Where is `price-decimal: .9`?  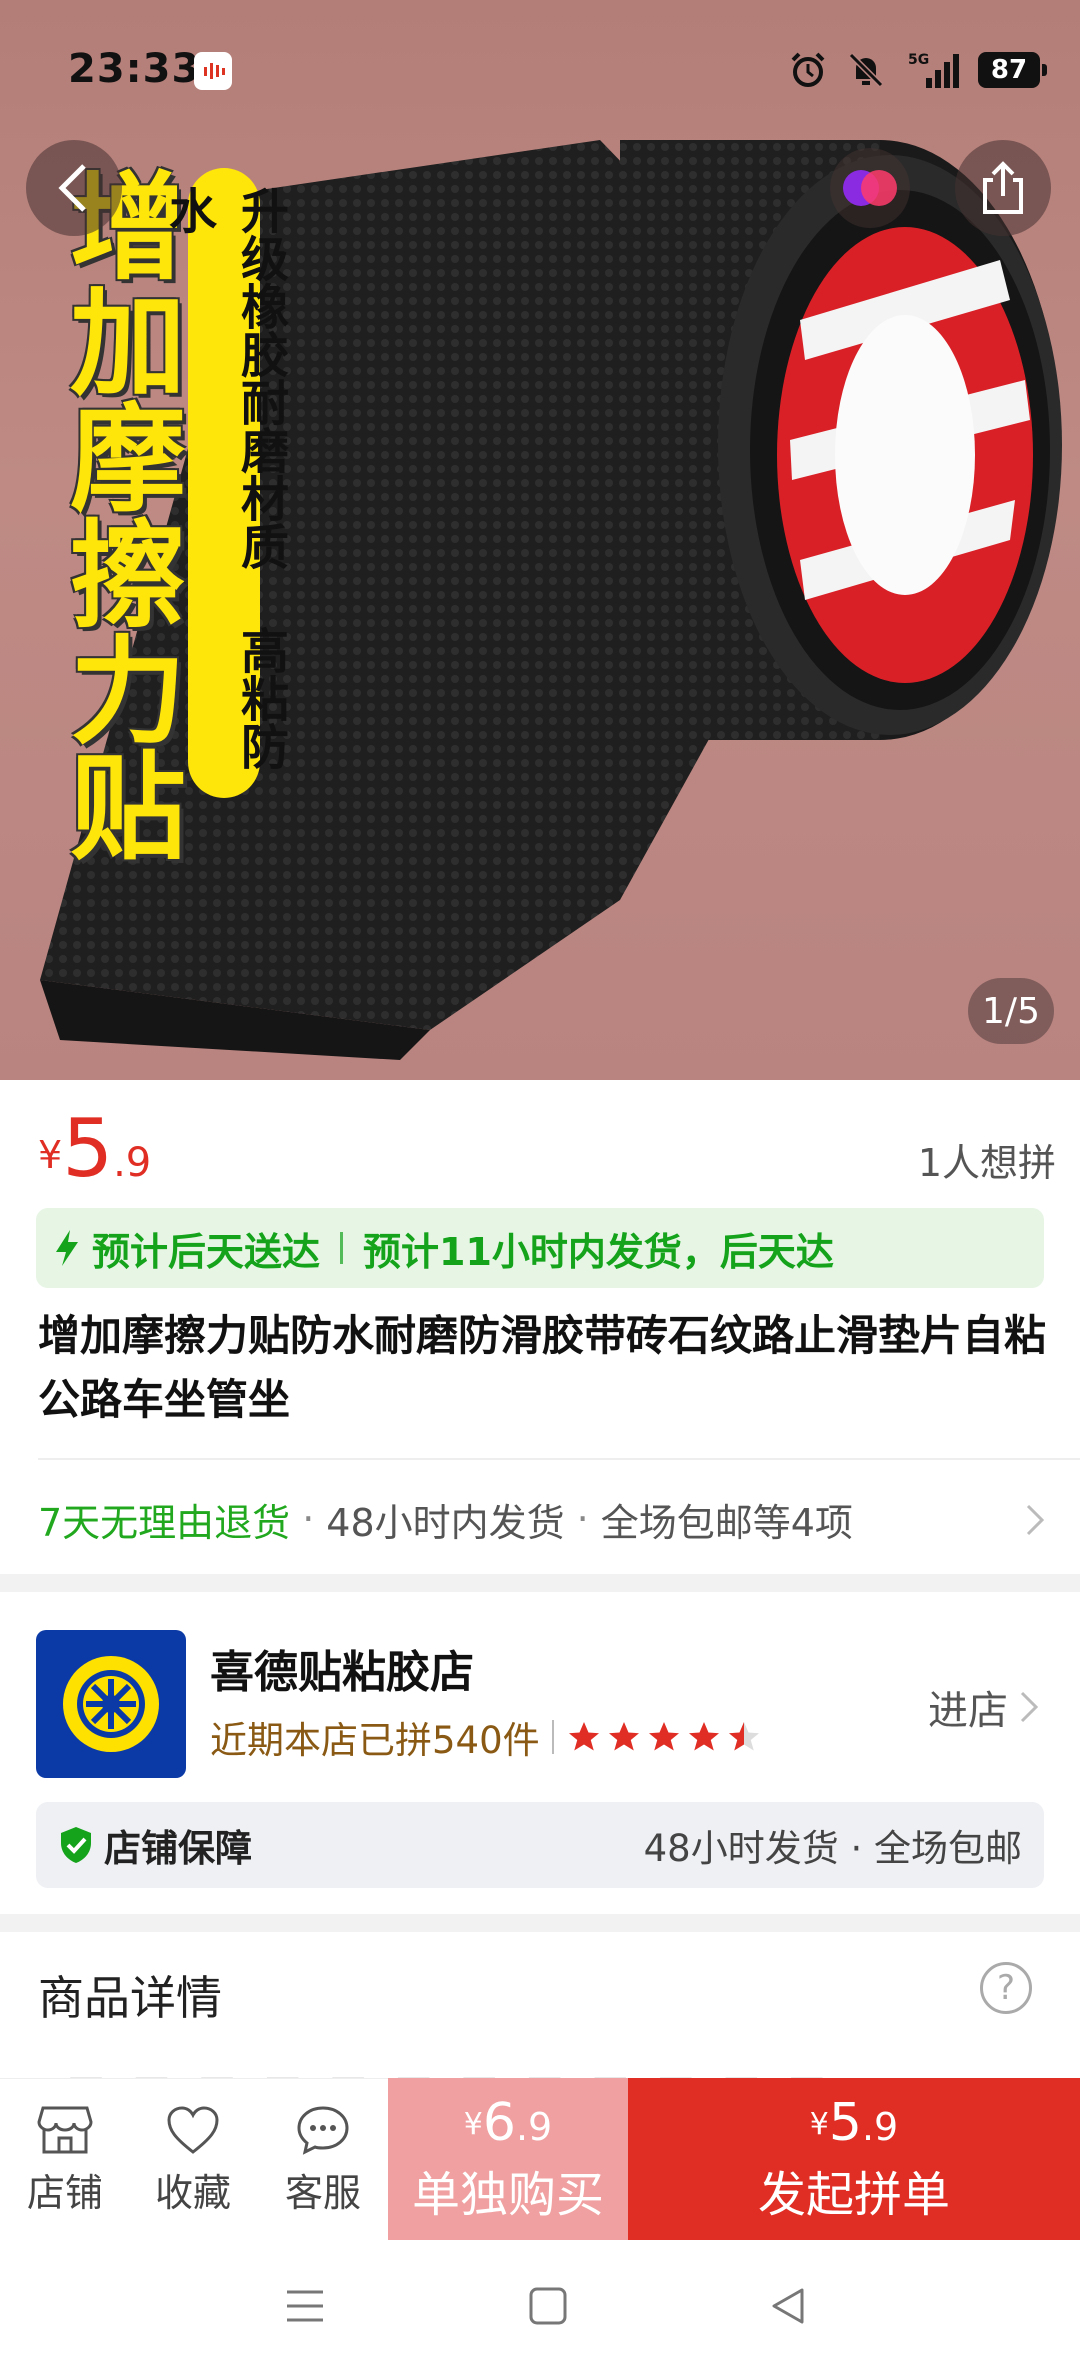
price-decimal: .9 is located at coordinates (132, 1163).